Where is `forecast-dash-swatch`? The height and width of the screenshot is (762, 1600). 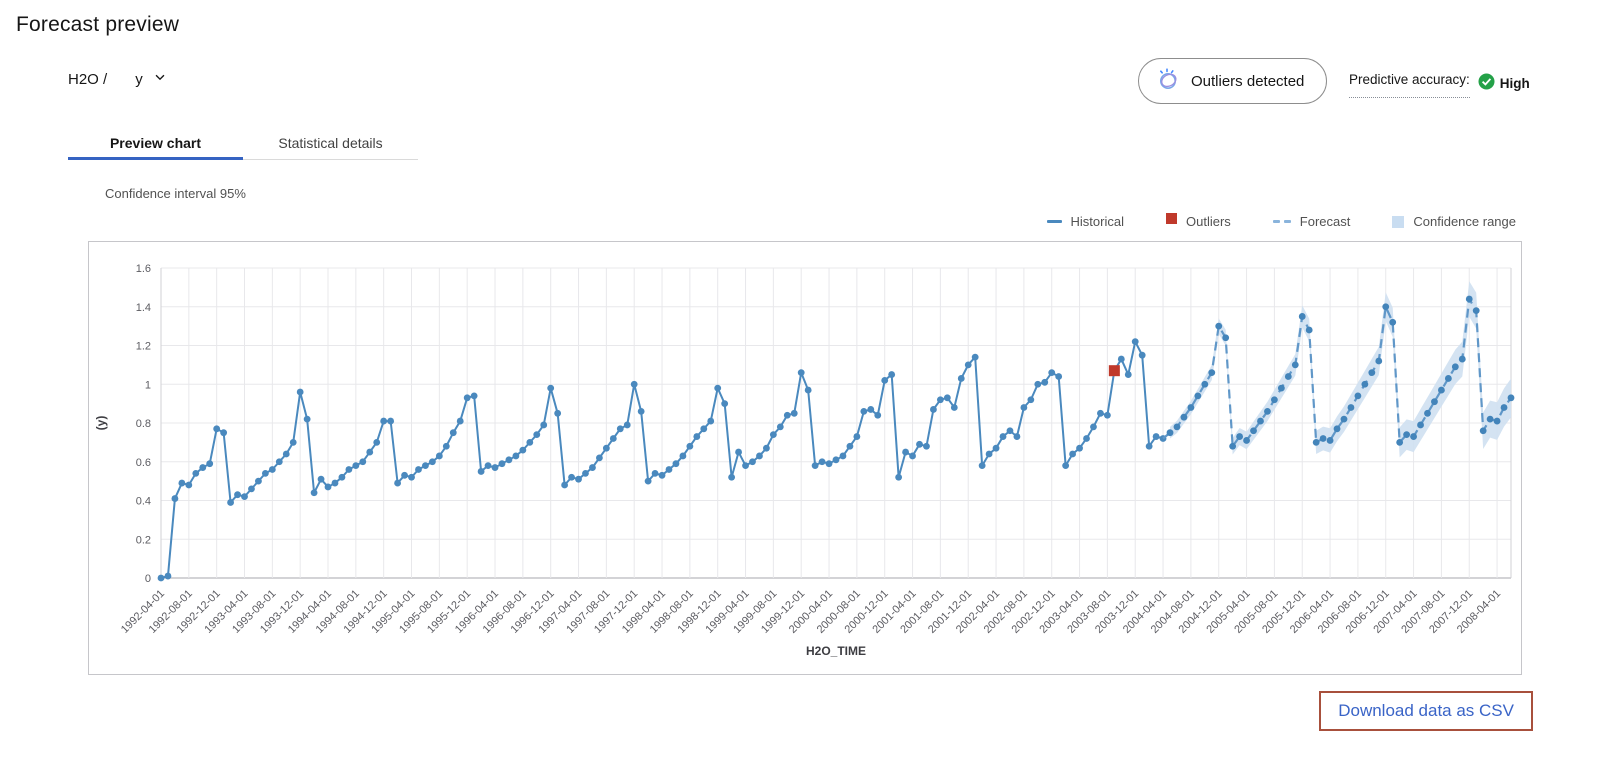 forecast-dash-swatch is located at coordinates (1281, 221).